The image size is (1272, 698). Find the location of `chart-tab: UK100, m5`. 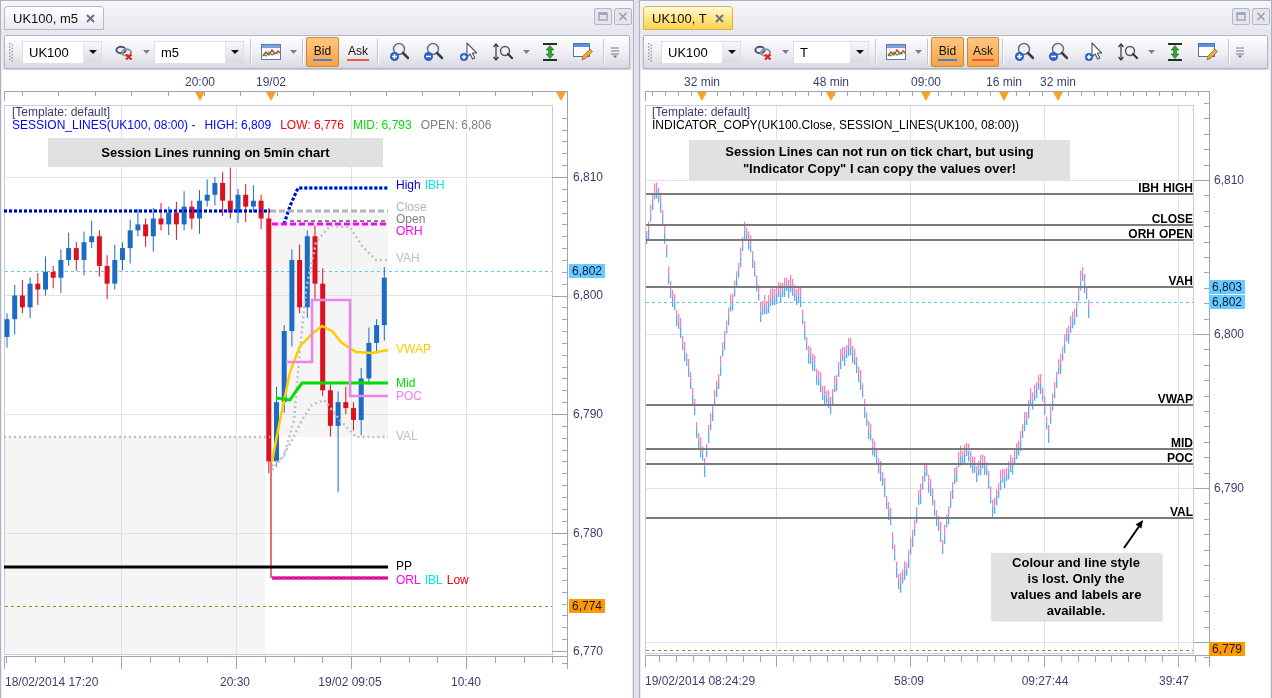

chart-tab: UK100, m5 is located at coordinates (54, 18).